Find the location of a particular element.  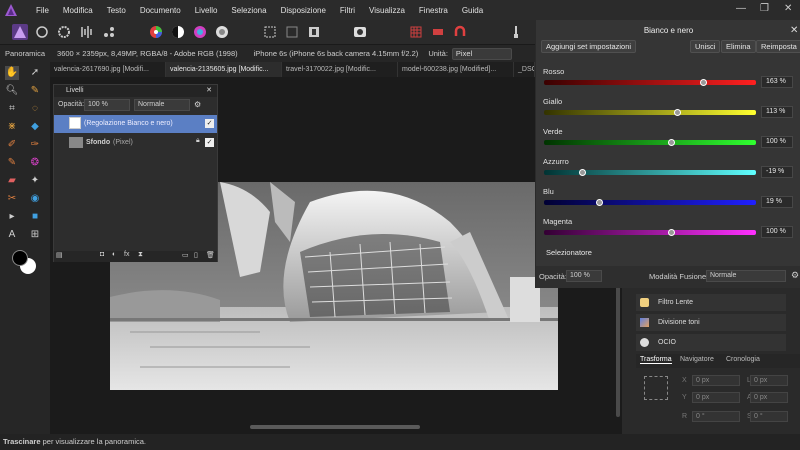

menu-filtri: Filtri is located at coordinates (347, 10).